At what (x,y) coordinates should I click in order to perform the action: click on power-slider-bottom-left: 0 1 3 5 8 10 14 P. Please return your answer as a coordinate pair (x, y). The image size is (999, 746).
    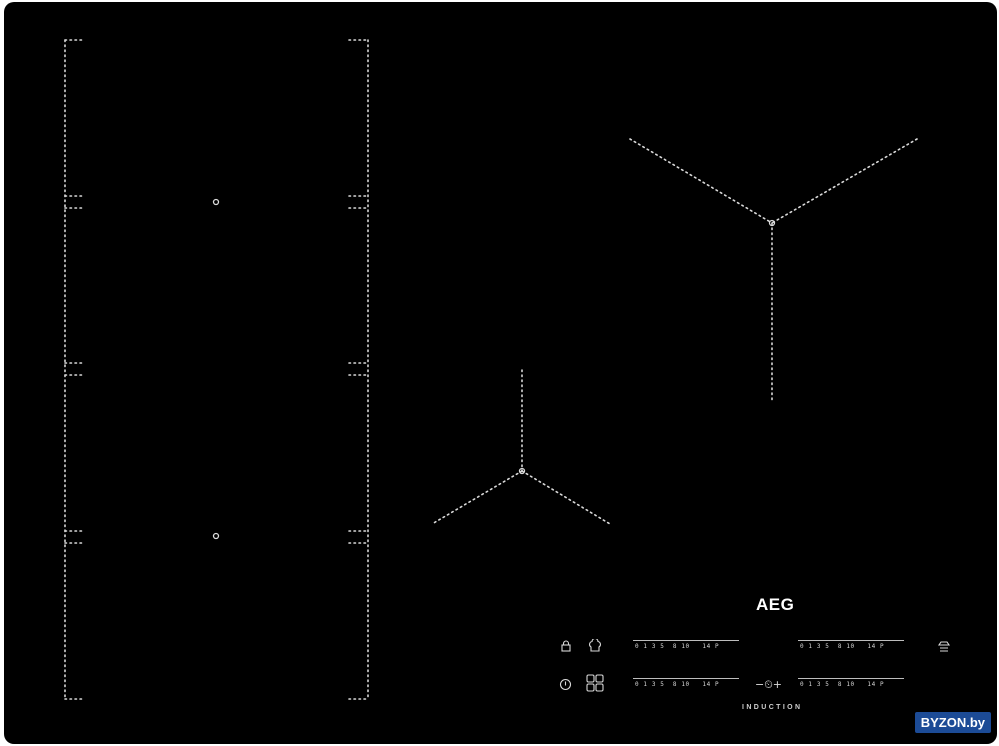
    Looking at the image, I should click on (686, 685).